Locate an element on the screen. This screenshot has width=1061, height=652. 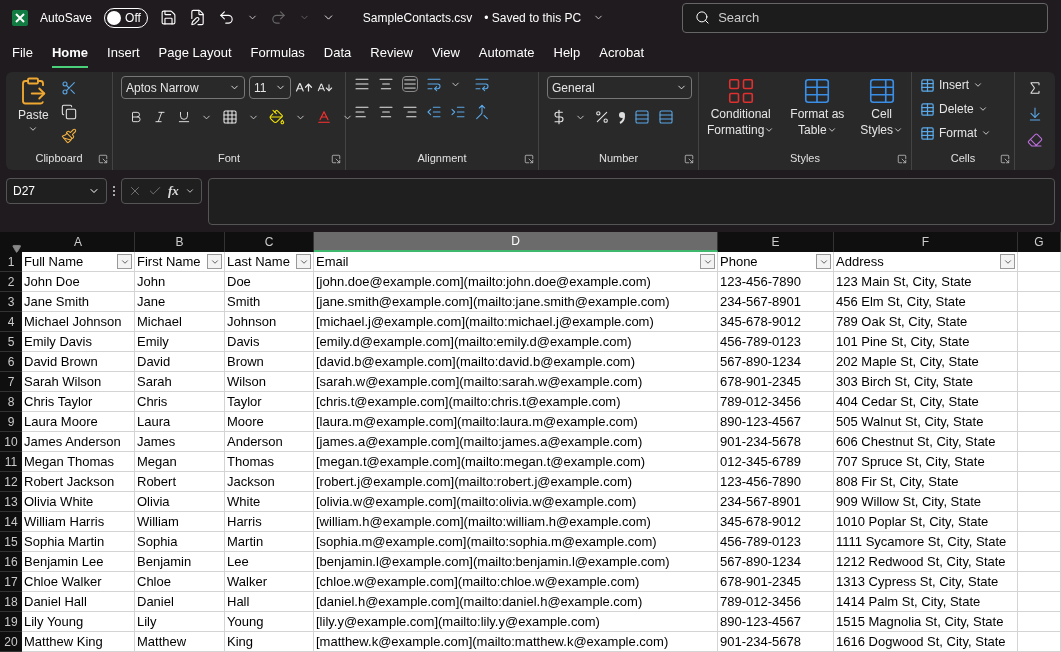
decrease-indent-icon is located at coordinates (434, 112).